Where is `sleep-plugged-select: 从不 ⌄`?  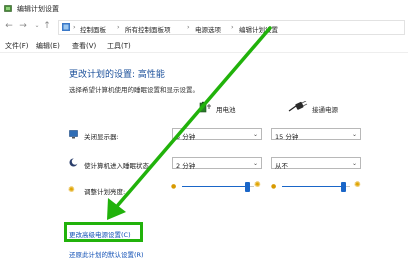
sleep-plugged-select: 从不 ⌄ is located at coordinates (316, 163).